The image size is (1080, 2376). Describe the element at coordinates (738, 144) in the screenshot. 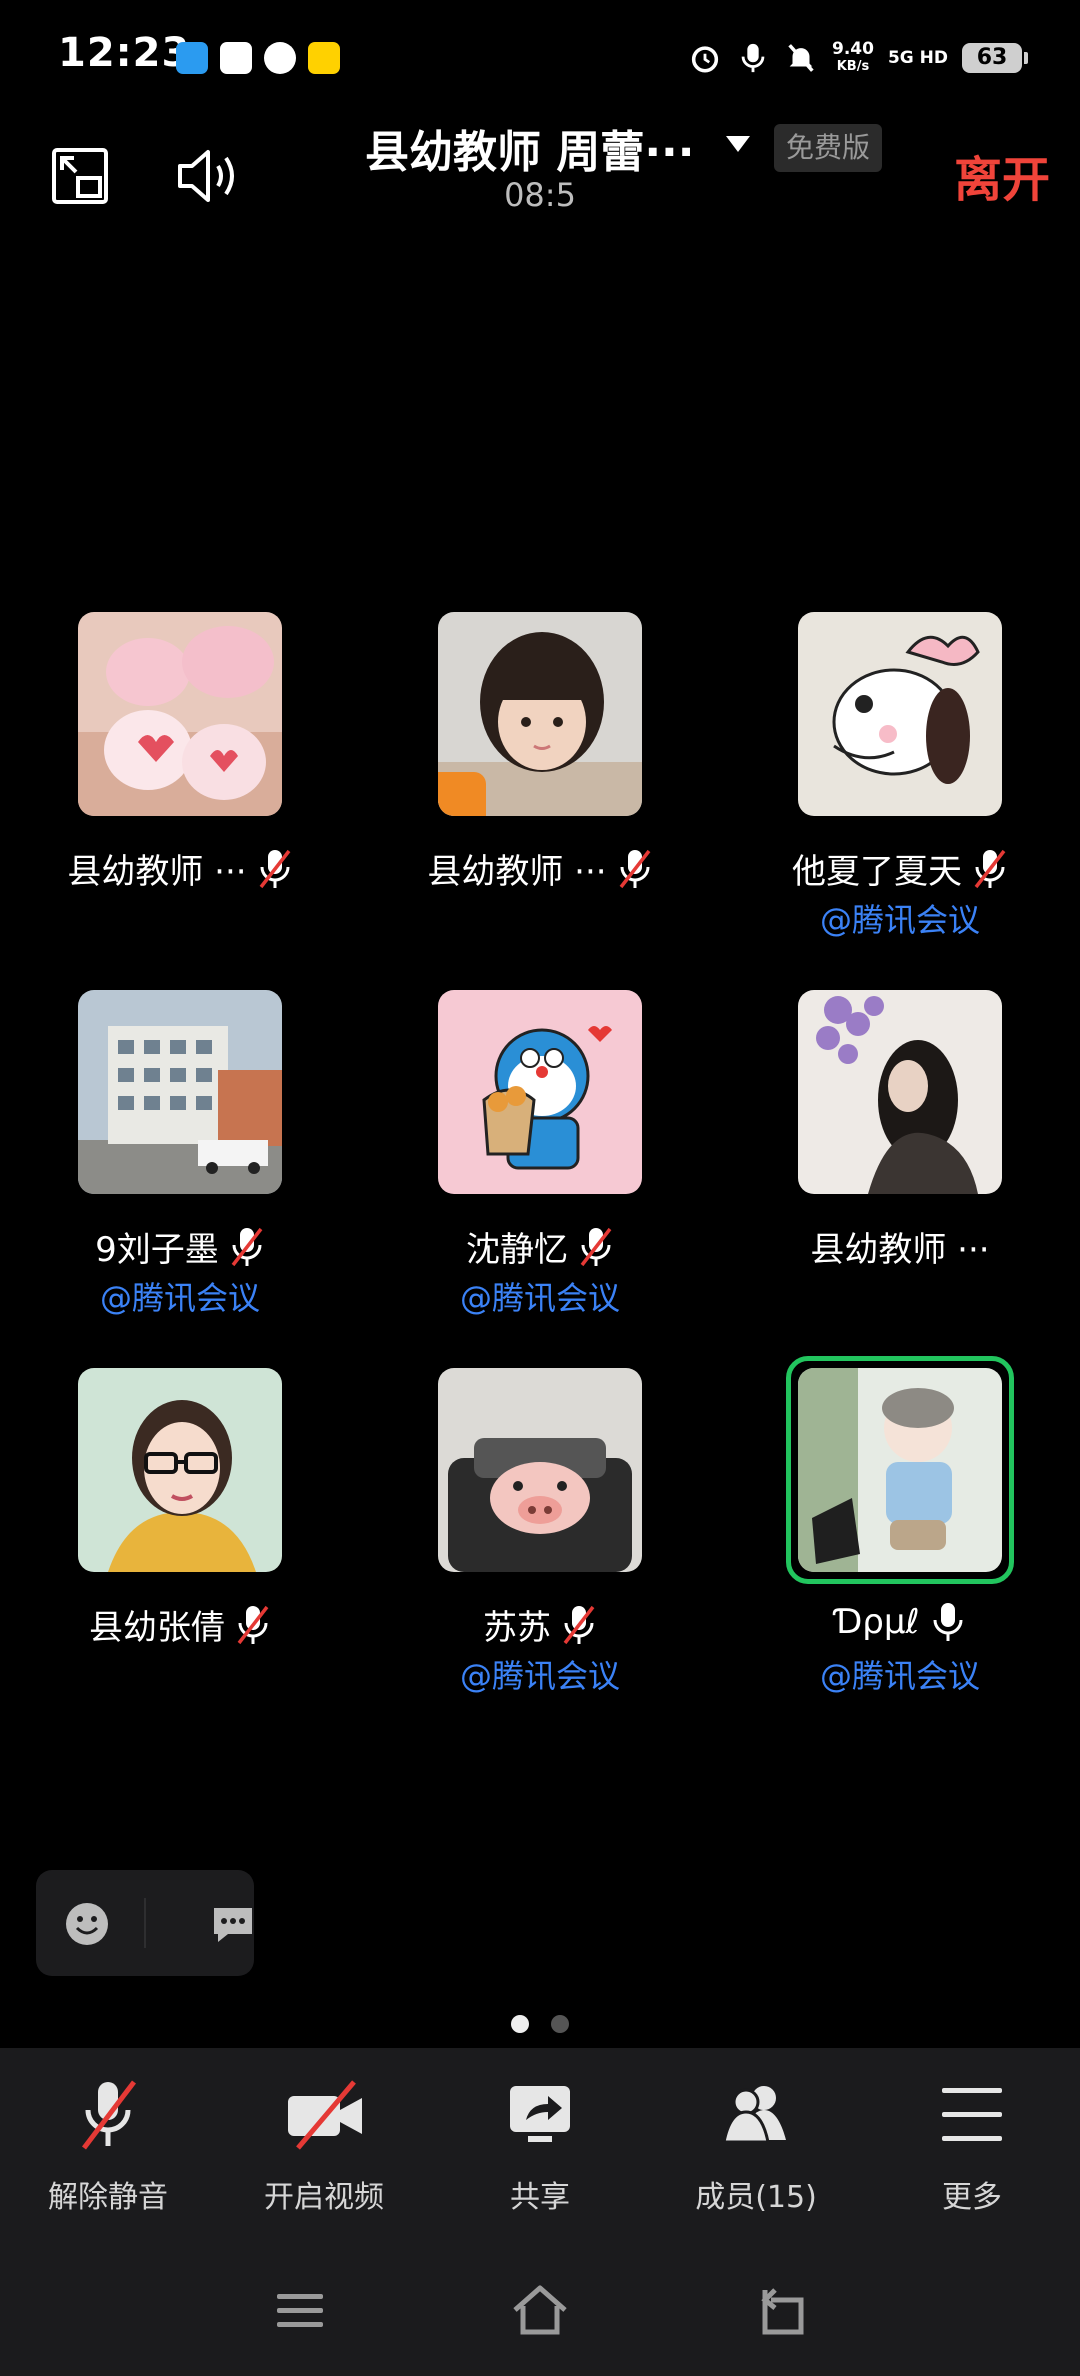

I see `chevron-down-icon` at that location.